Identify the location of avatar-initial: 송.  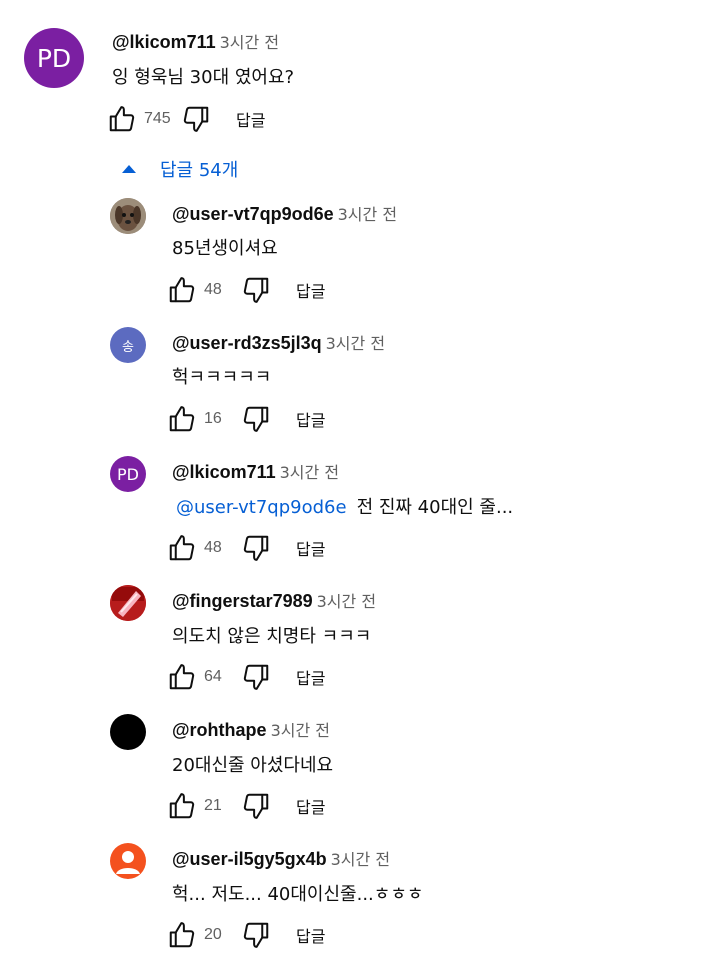
(128, 347).